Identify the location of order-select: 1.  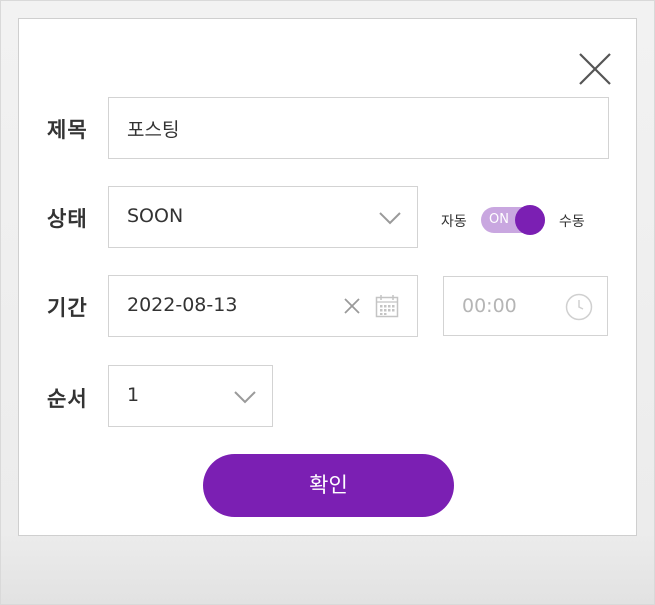
(190, 396).